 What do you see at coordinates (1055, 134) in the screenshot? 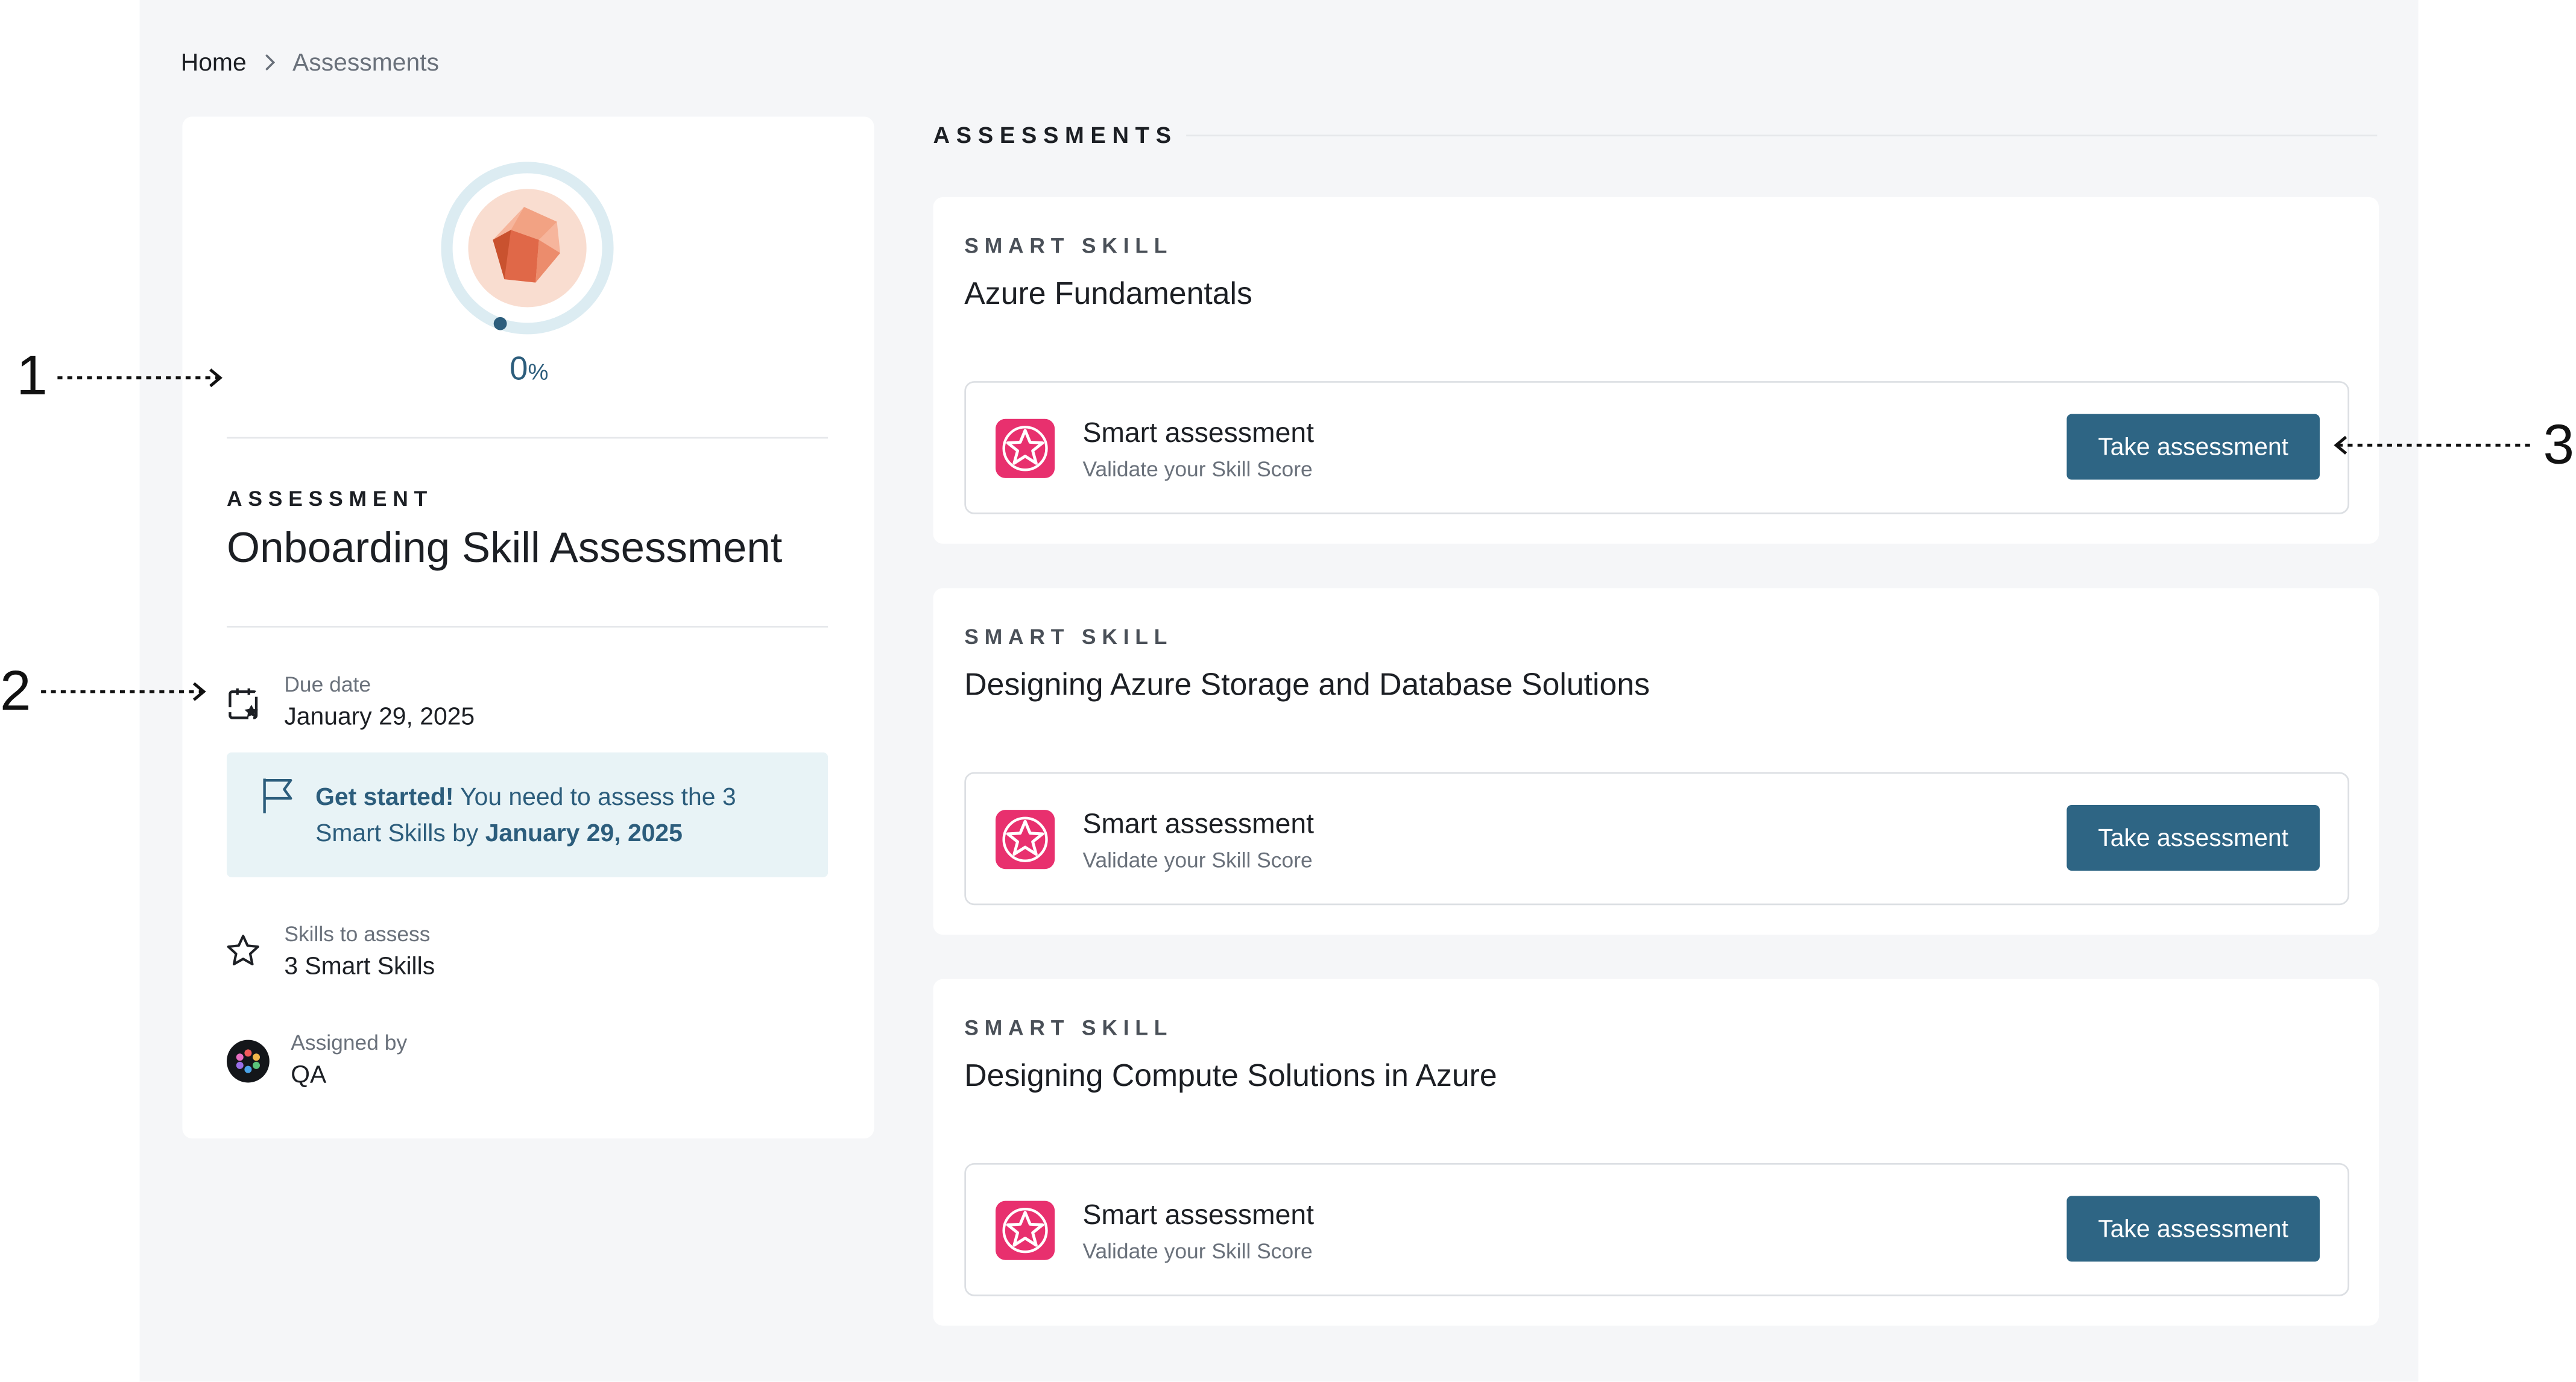
I see `assessments-section-title: ASSESSMENTS` at bounding box center [1055, 134].